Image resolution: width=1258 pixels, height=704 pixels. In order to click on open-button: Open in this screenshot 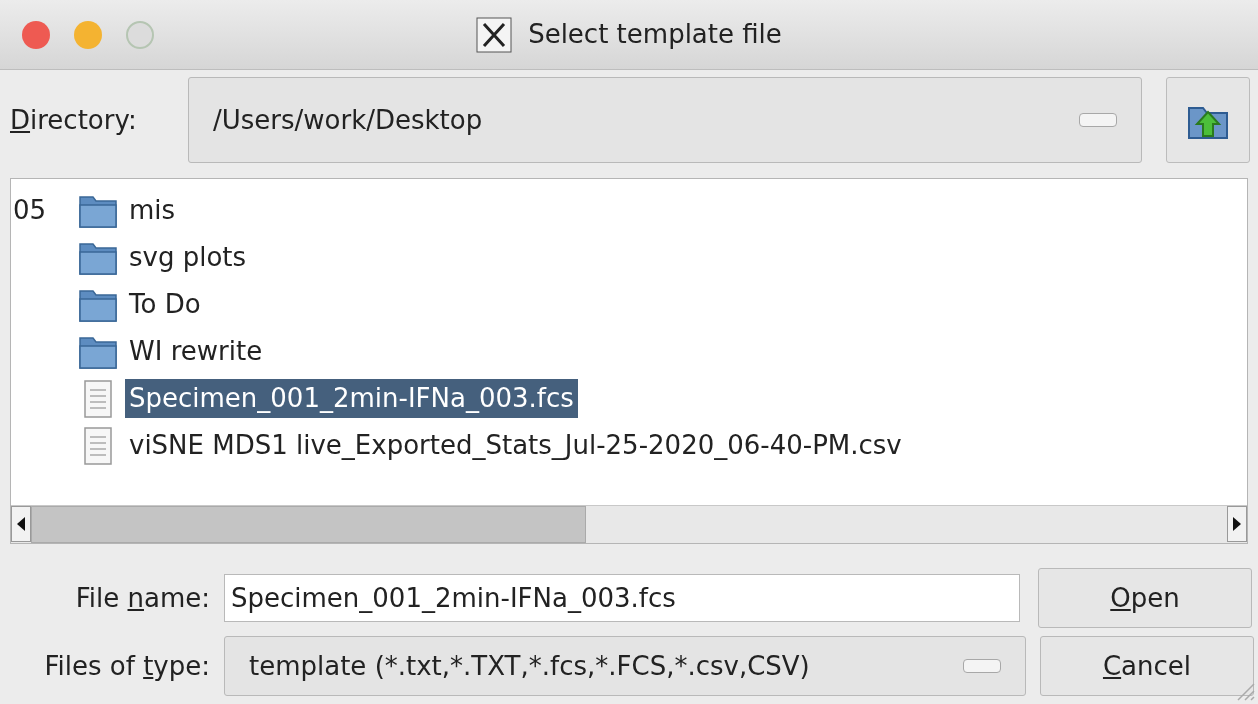, I will do `click(1145, 598)`.